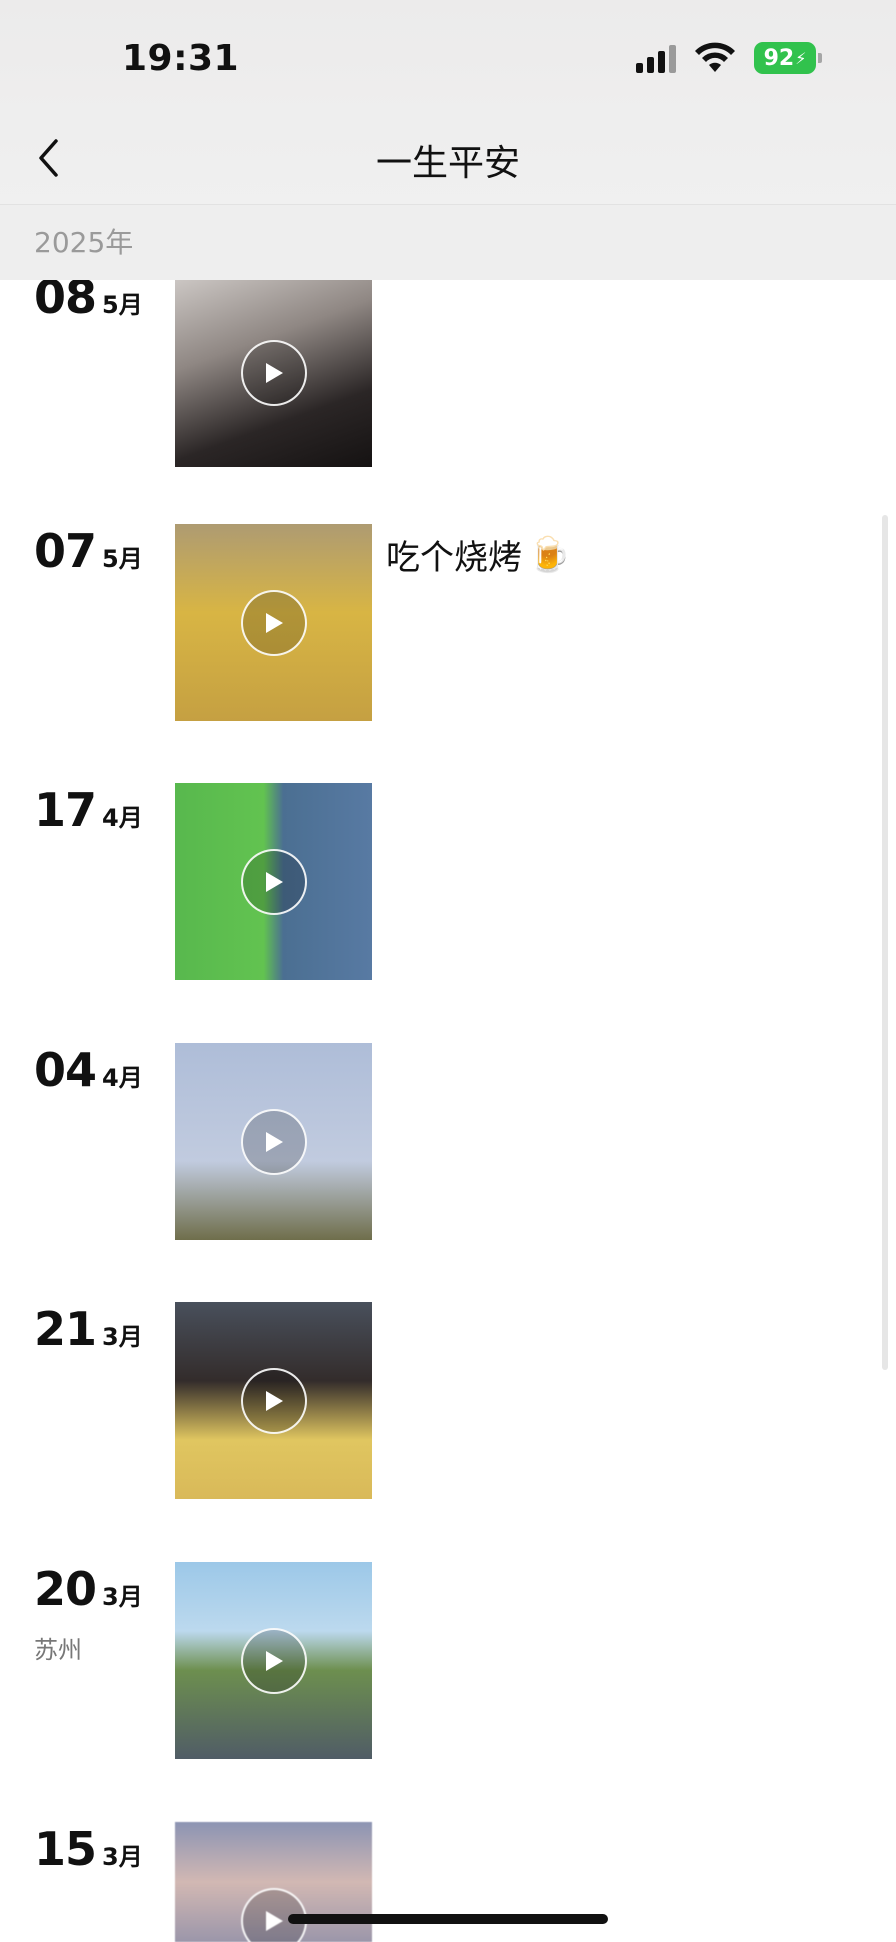 This screenshot has height=1942, width=896. What do you see at coordinates (448, 1882) in the screenshot?
I see `list-item: 15 3月` at bounding box center [448, 1882].